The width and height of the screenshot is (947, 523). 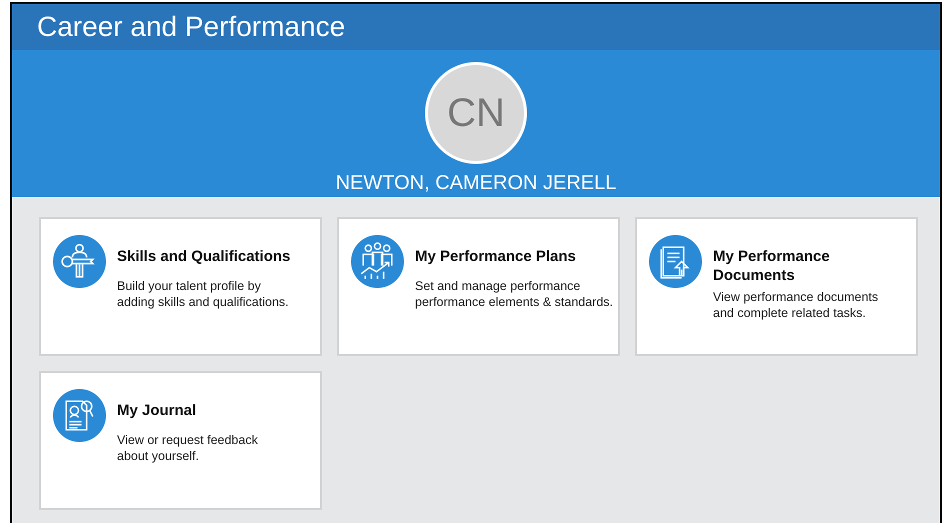 What do you see at coordinates (187, 410) in the screenshot?
I see `card-title: My Journal` at bounding box center [187, 410].